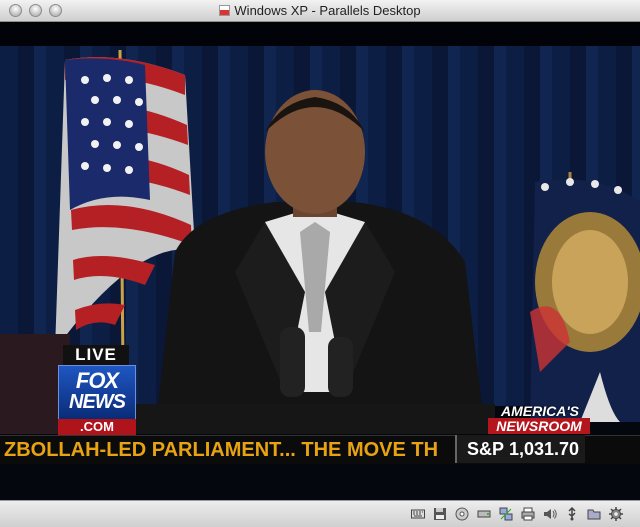 This screenshot has width=640, height=527. I want to click on live-badge: LIVE, so click(96, 355).